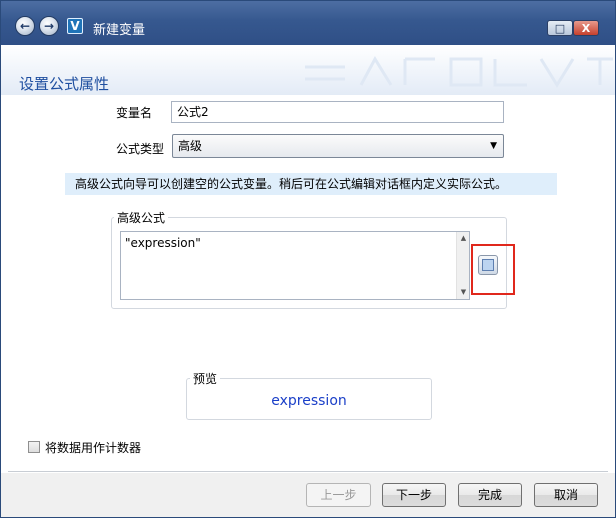 This screenshot has height=518, width=616. What do you see at coordinates (560, 28) in the screenshot?
I see `maximize-icon: □` at bounding box center [560, 28].